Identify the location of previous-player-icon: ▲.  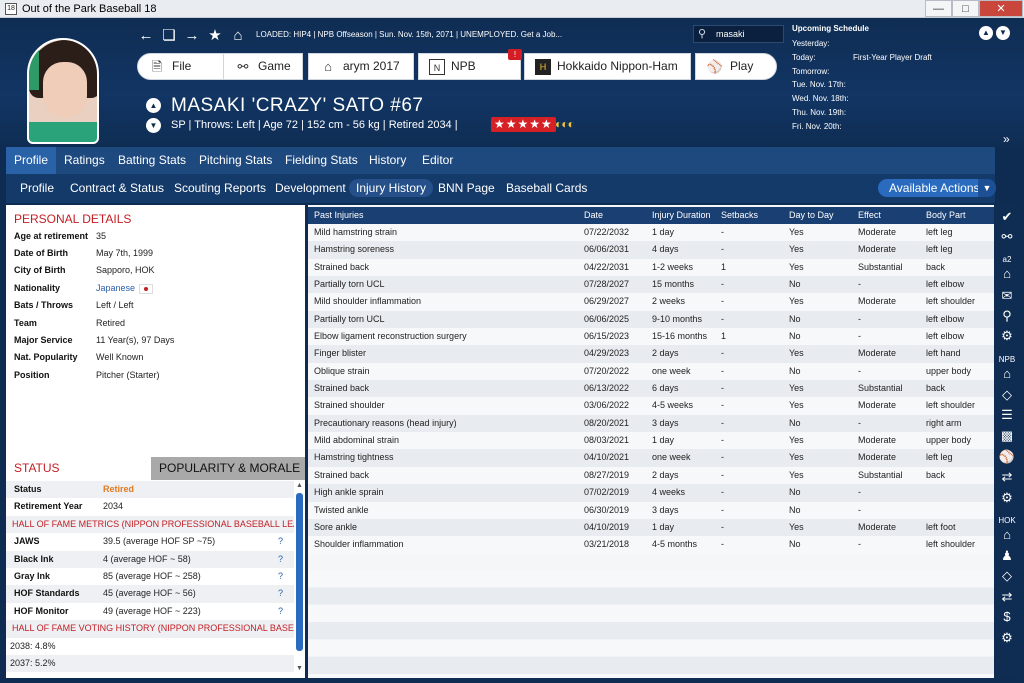
(153, 105).